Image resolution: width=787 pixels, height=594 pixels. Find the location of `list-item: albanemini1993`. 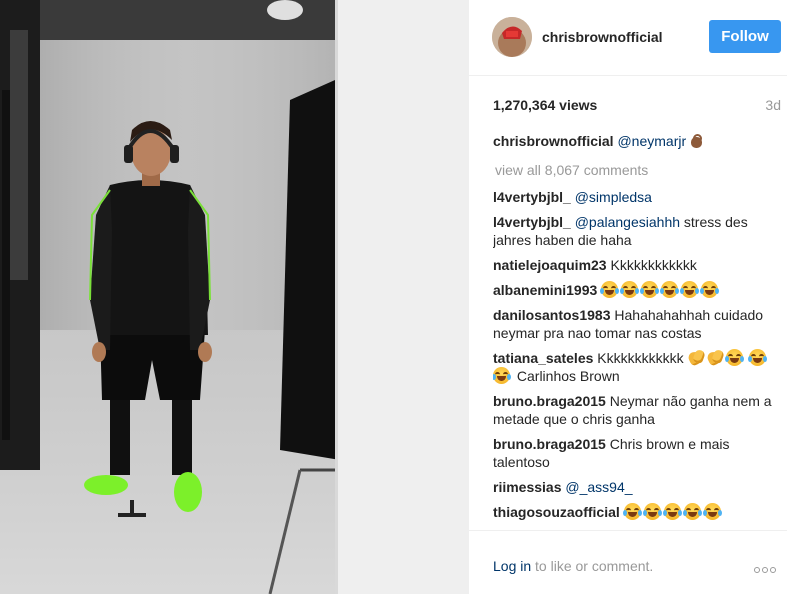

list-item: albanemini1993 is located at coordinates (637, 290).